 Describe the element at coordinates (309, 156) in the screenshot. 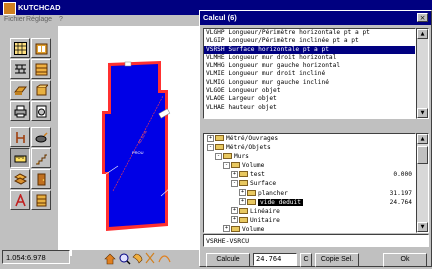

I see `tree-node: - Murs` at that location.